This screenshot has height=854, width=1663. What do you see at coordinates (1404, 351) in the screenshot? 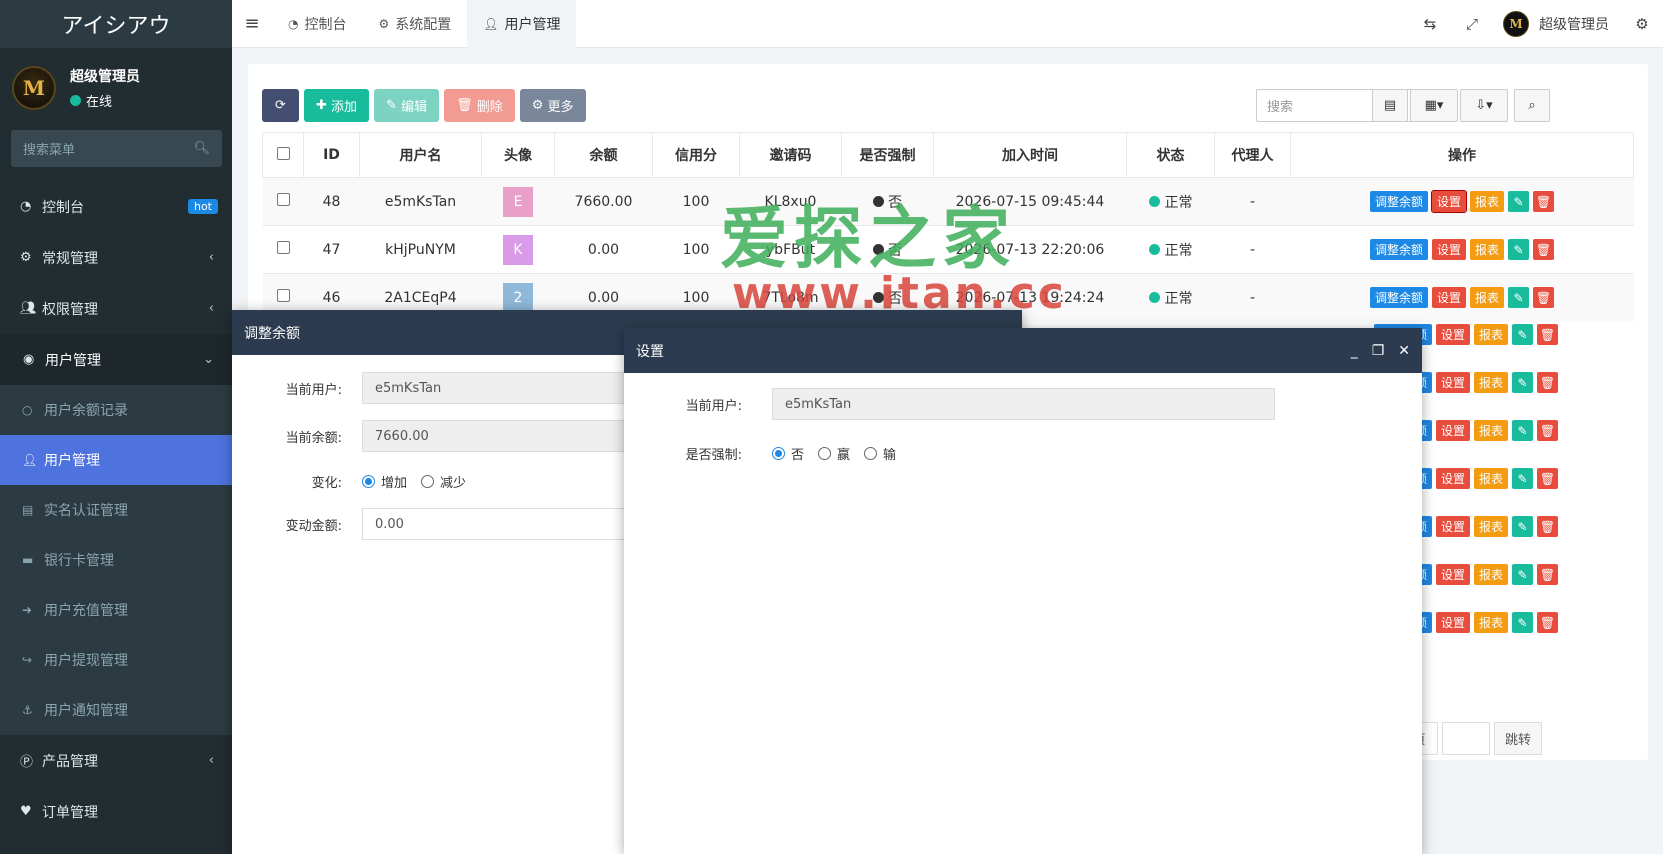
I see `close-icon: ✕` at bounding box center [1404, 351].